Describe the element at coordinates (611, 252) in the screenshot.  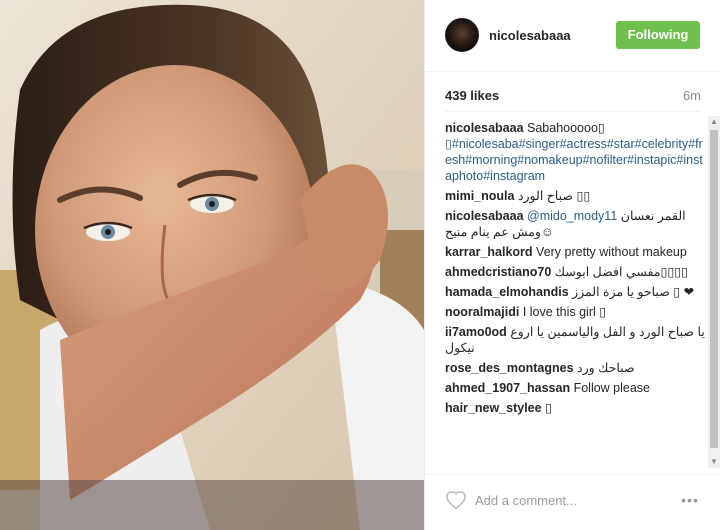
I see `comment-text: Very pretty without makeup` at that location.